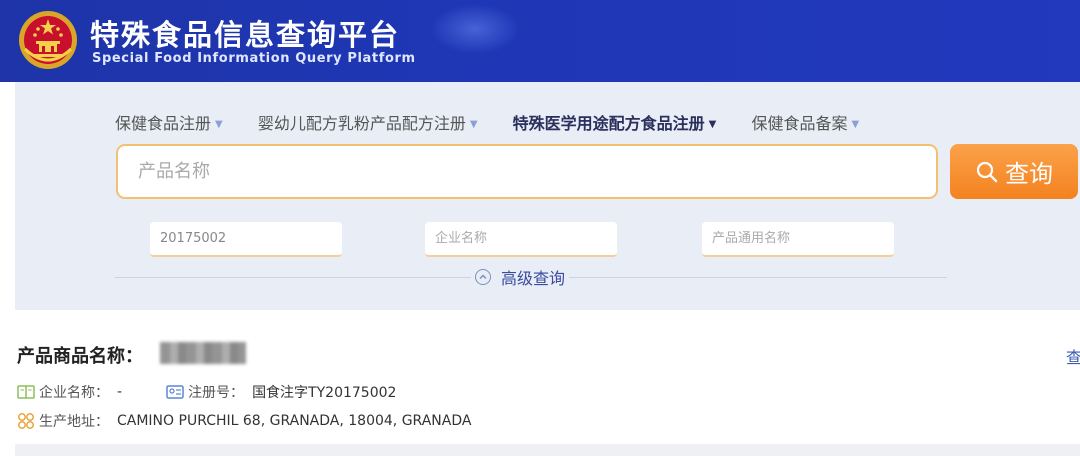 The width and height of the screenshot is (1080, 456). I want to click on advanced-search-toggle: 高级查询, so click(520, 277).